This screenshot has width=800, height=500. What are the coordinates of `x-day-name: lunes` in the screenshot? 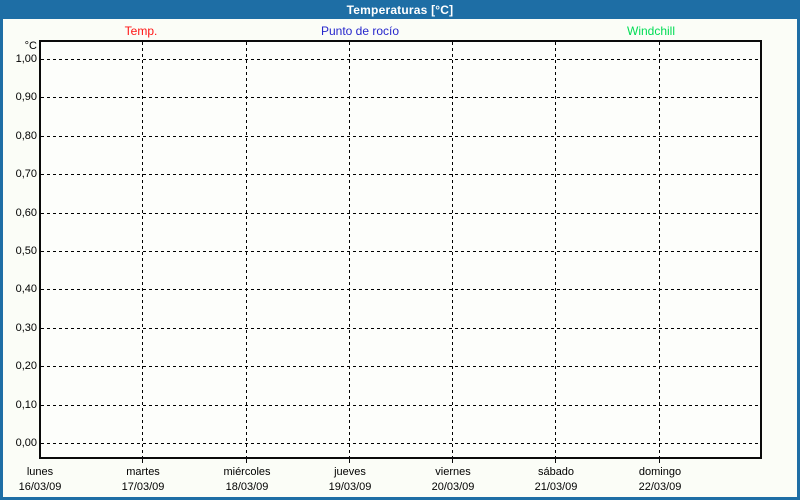 It's located at (40, 472).